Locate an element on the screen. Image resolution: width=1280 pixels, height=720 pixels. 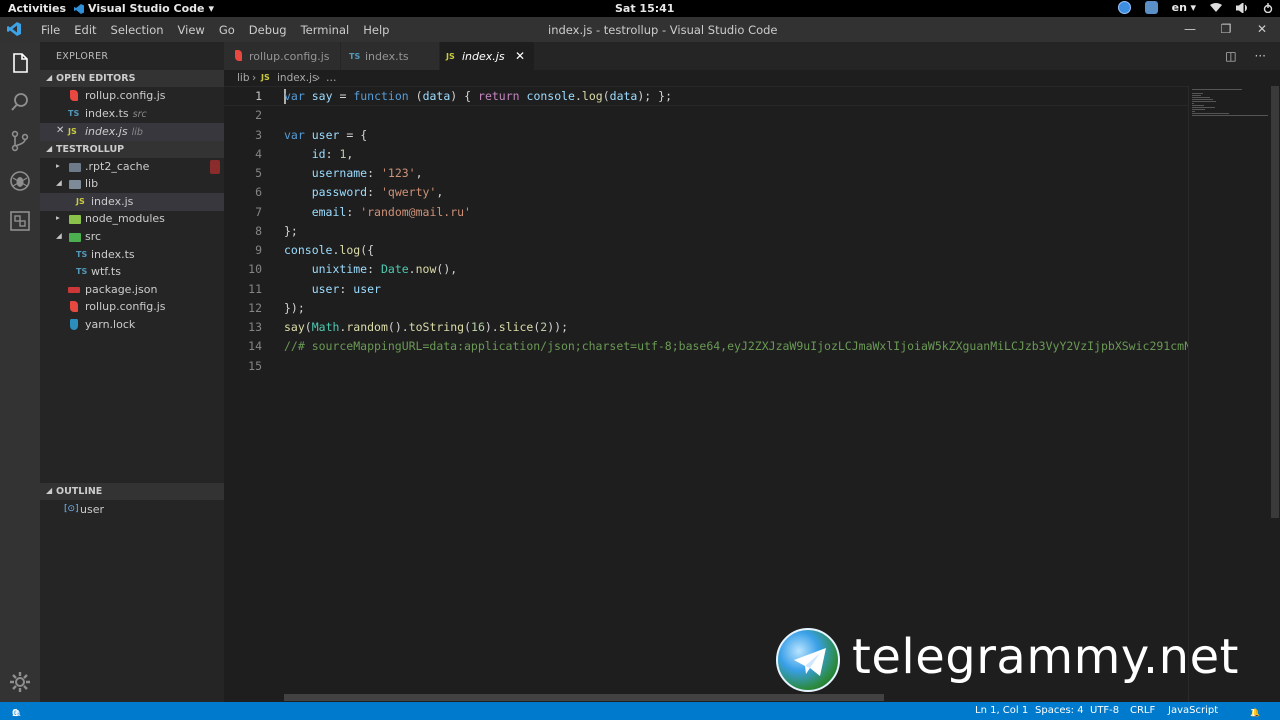
encoding: UTF-8 is located at coordinates (1104, 710).